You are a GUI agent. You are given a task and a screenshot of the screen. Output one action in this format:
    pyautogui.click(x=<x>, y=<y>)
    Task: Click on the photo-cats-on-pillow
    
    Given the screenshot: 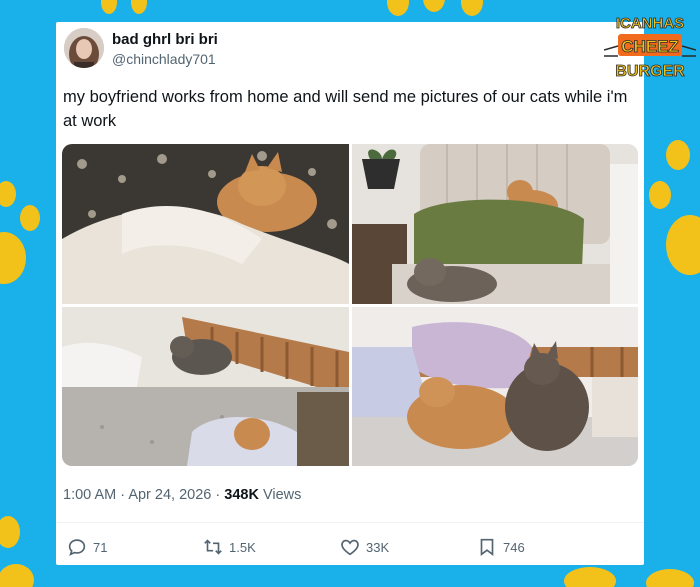 What is the action you would take?
    pyautogui.click(x=495, y=224)
    